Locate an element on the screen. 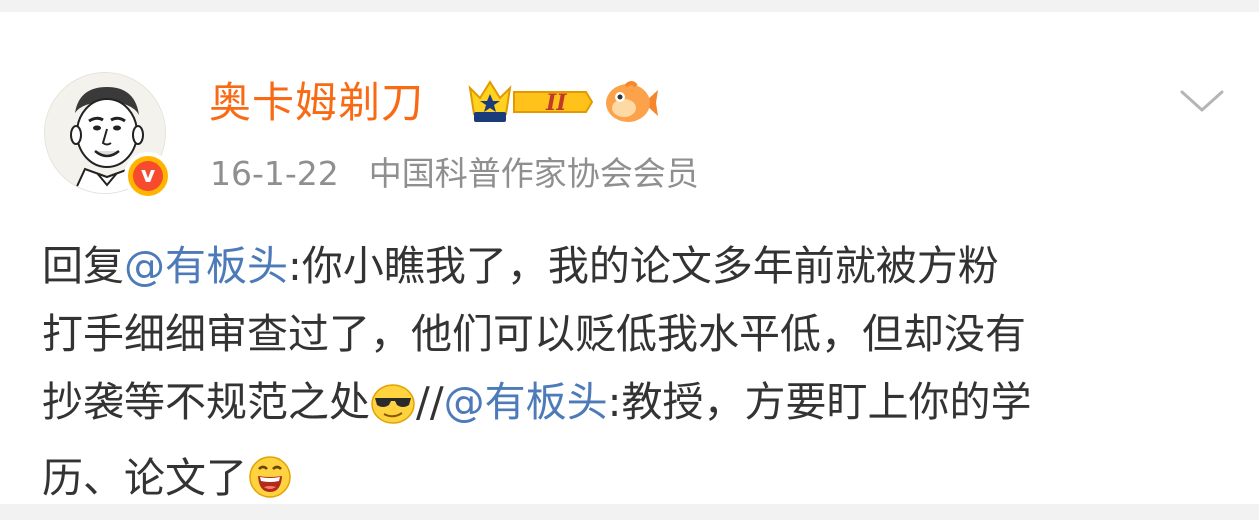 The width and height of the screenshot is (1259, 520). post-date: 16-1-22 is located at coordinates (274, 173).